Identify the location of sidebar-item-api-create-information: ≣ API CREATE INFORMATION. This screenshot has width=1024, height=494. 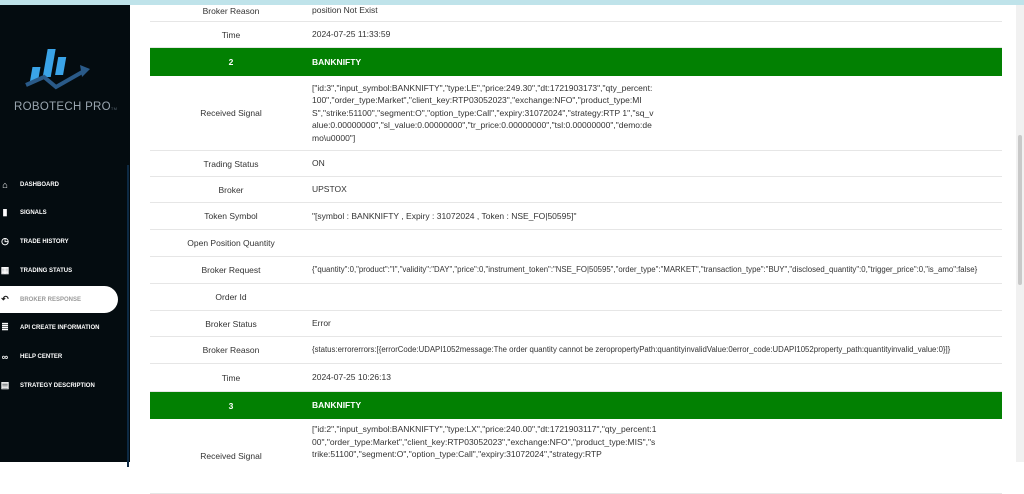
(59, 327).